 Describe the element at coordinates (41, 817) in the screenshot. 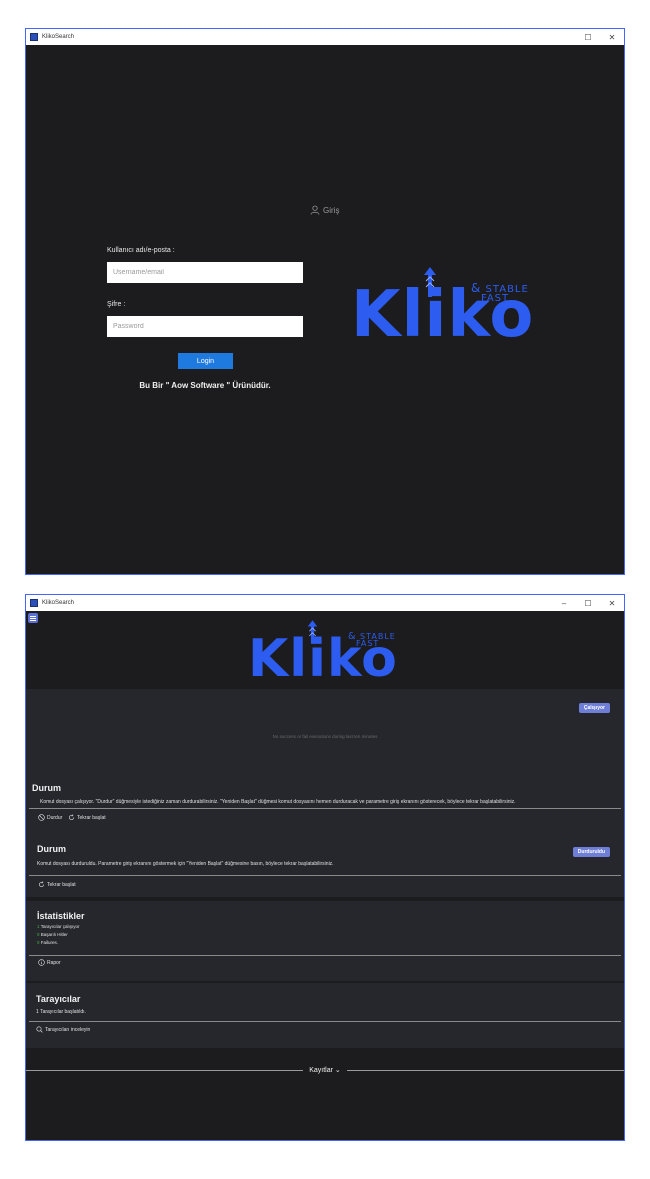

I see `stop-icon` at that location.